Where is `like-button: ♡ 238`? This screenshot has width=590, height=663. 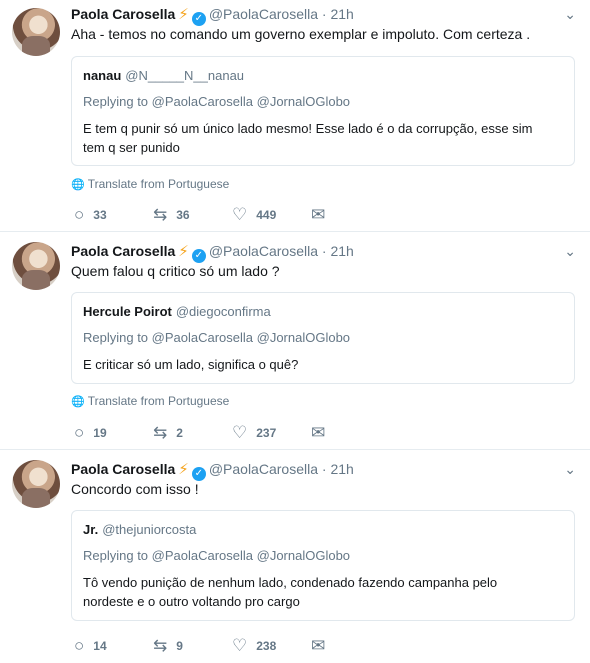
like-button: ♡ 238 is located at coordinates (271, 646).